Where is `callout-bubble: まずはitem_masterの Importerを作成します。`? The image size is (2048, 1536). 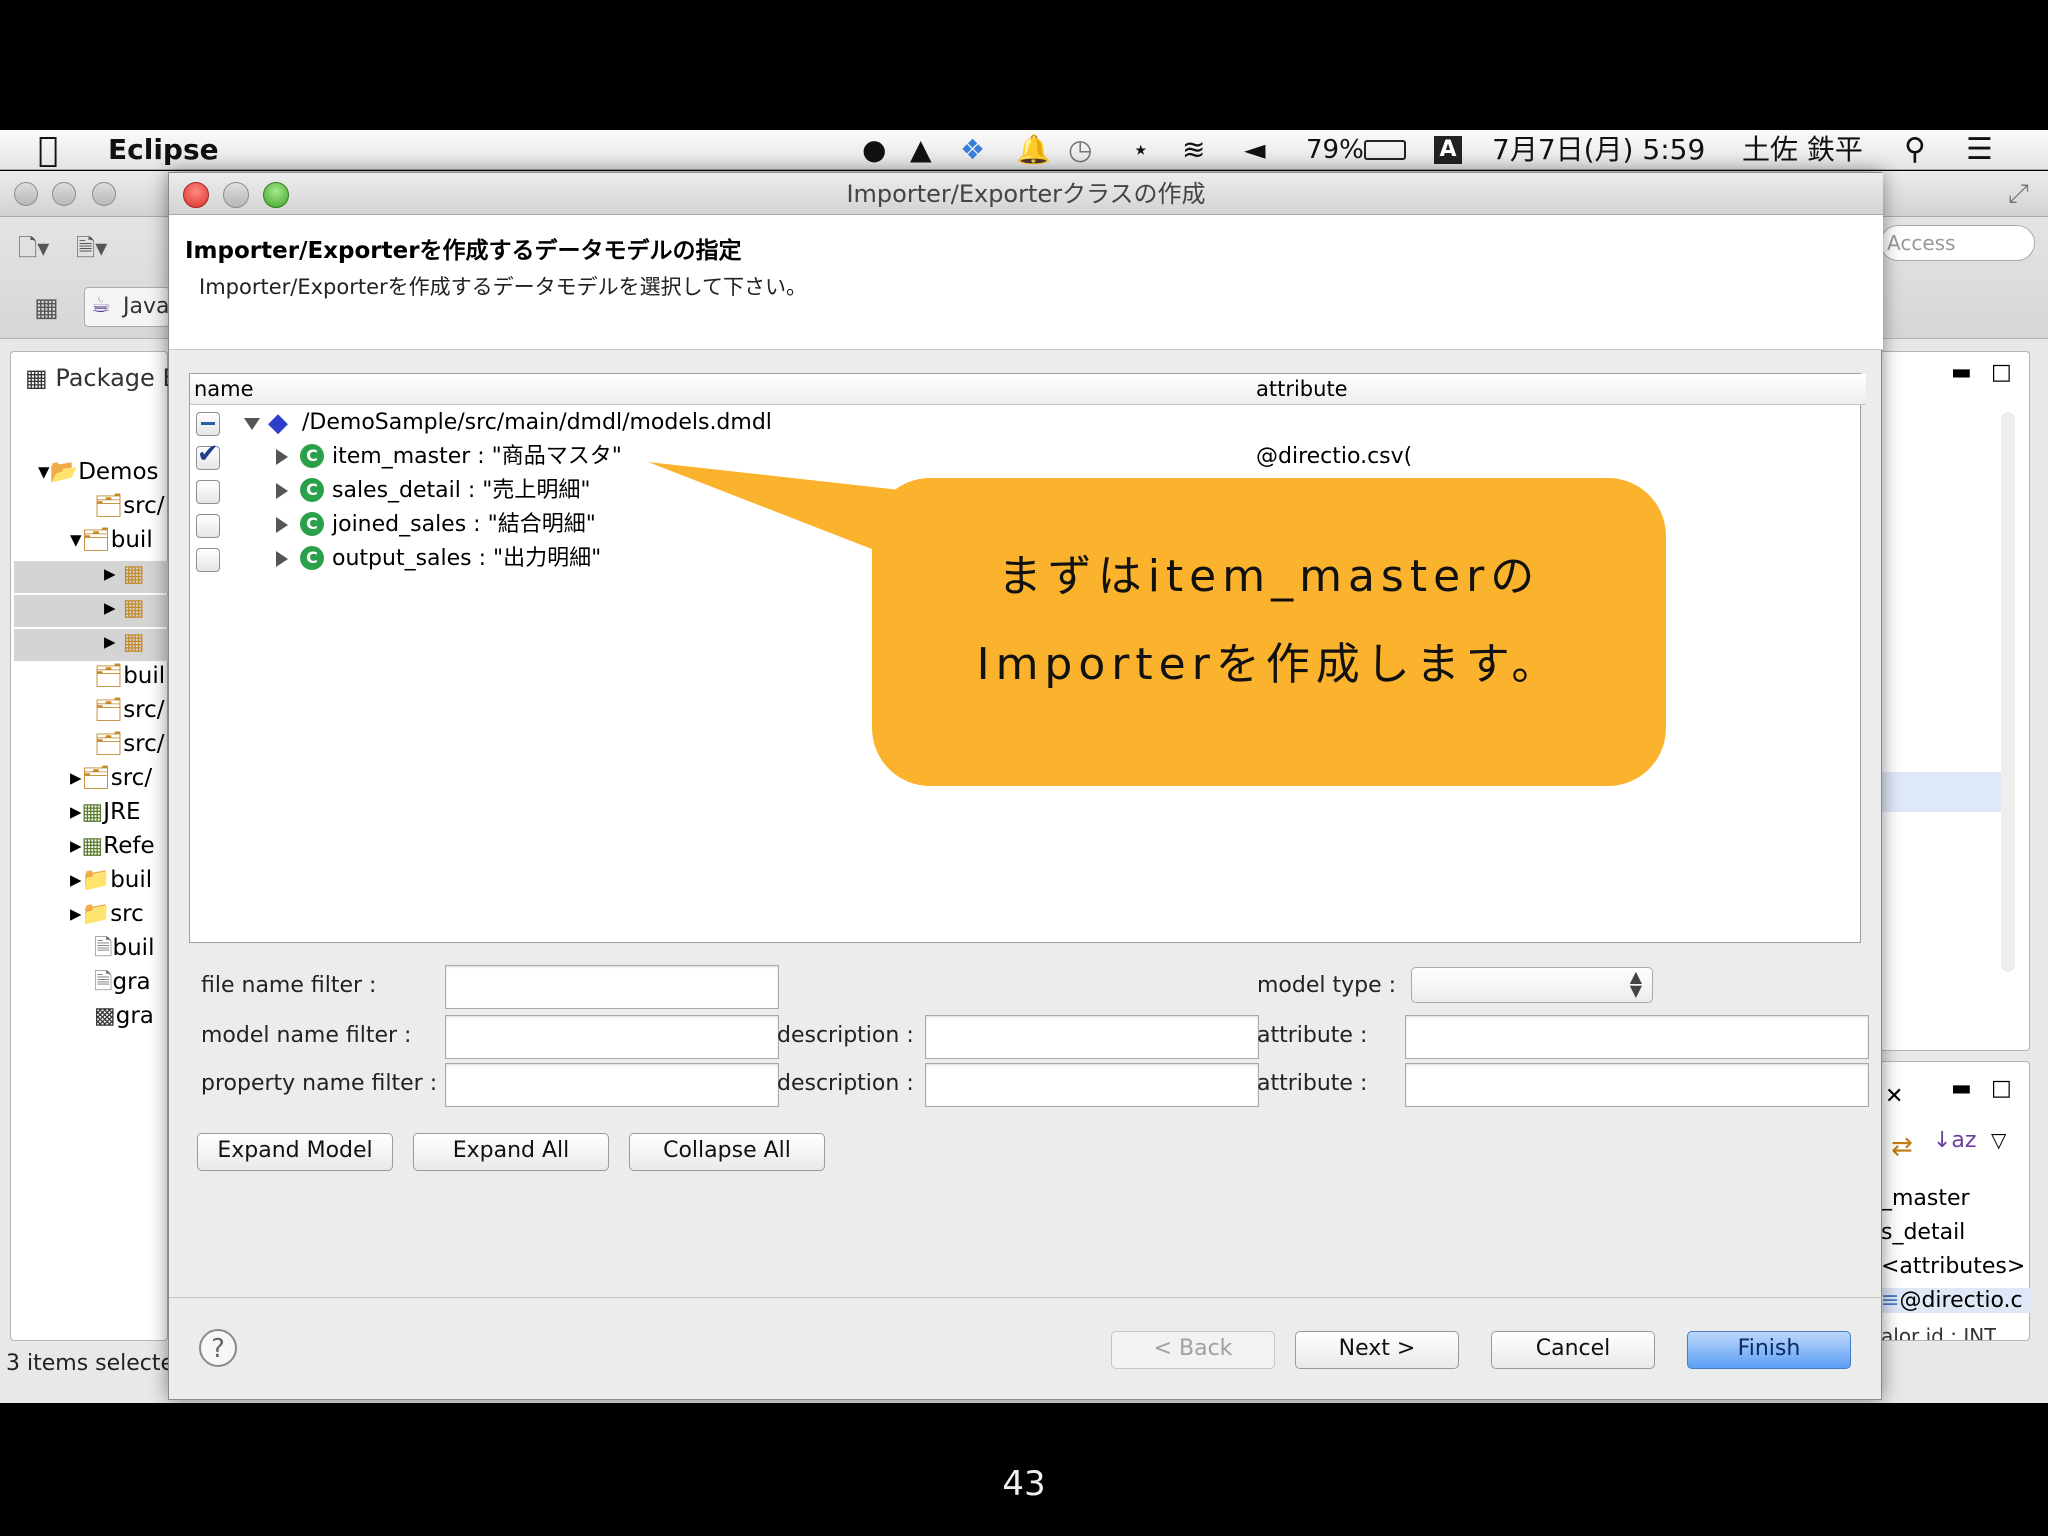
callout-bubble: まずはitem_masterの Importerを作成します。 is located at coordinates (1269, 632).